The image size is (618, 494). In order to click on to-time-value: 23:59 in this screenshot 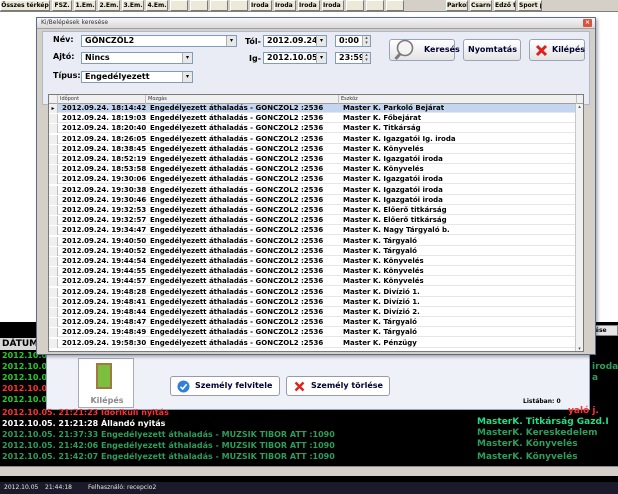, I will do `click(352, 57)`.